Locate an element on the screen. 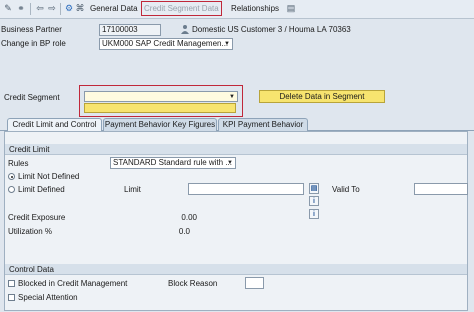 Image resolution: width=474 pixels, height=312 pixels. bp-role-dropdown: UKM000 SAP Credit Managemen... ▼ is located at coordinates (166, 44).